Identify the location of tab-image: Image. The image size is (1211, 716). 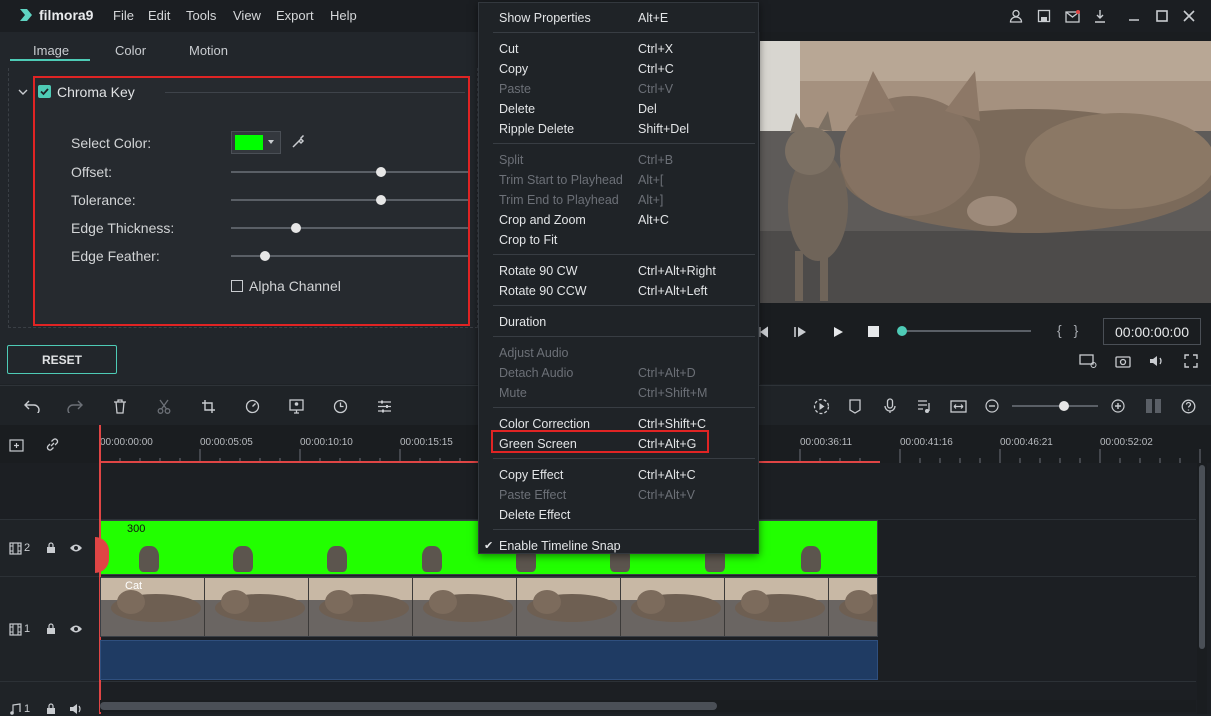
(51, 50).